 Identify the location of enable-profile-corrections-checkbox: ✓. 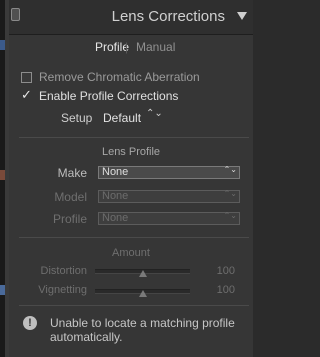
(26, 94).